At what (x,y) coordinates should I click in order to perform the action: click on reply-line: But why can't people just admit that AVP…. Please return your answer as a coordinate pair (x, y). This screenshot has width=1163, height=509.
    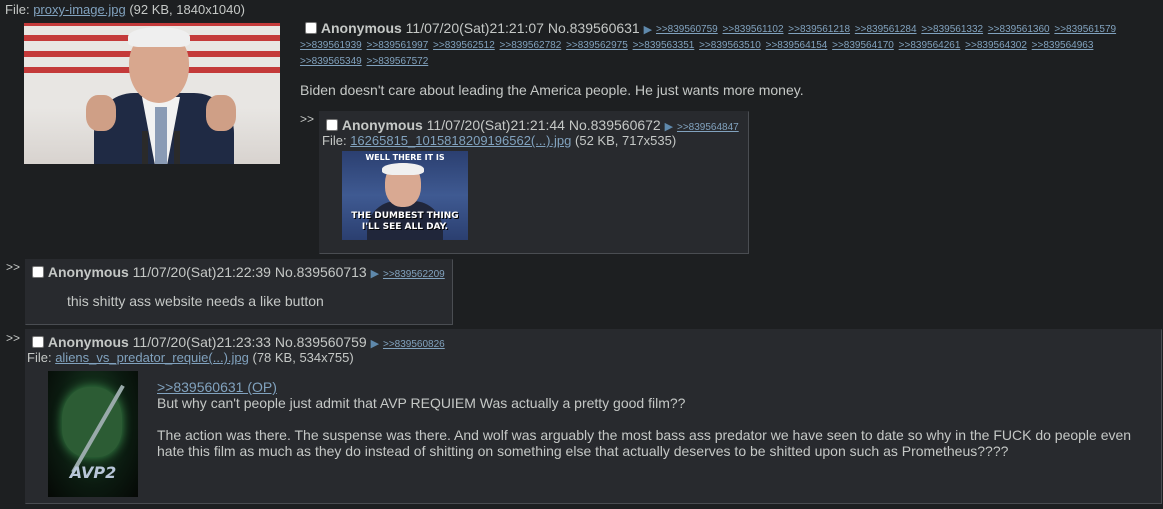
    Looking at the image, I should click on (421, 403).